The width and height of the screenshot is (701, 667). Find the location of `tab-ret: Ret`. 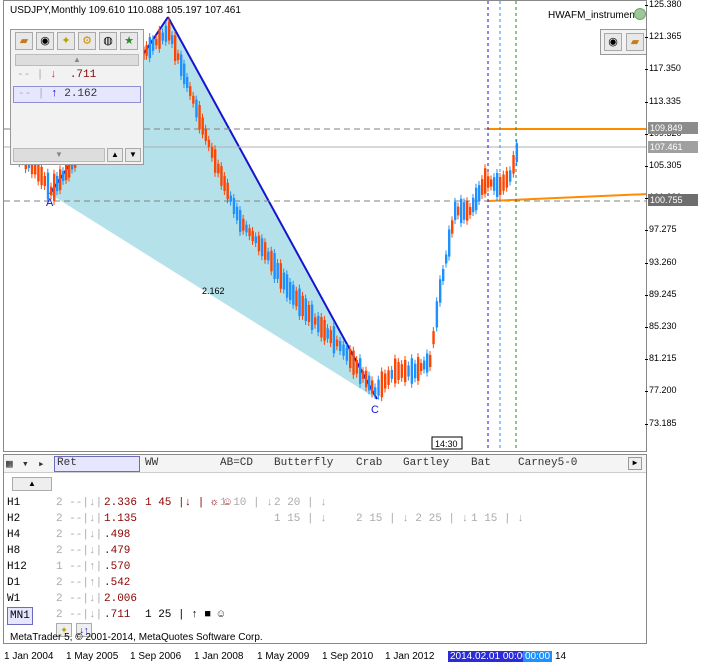

tab-ret: Ret is located at coordinates (97, 464).